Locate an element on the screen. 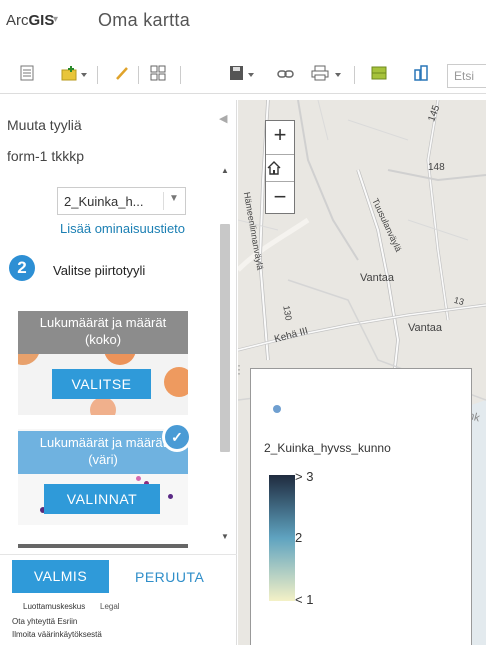 This screenshot has width=486, height=645. report-abuse-link: Ilmoita väärinkäytöksestä is located at coordinates (57, 634).